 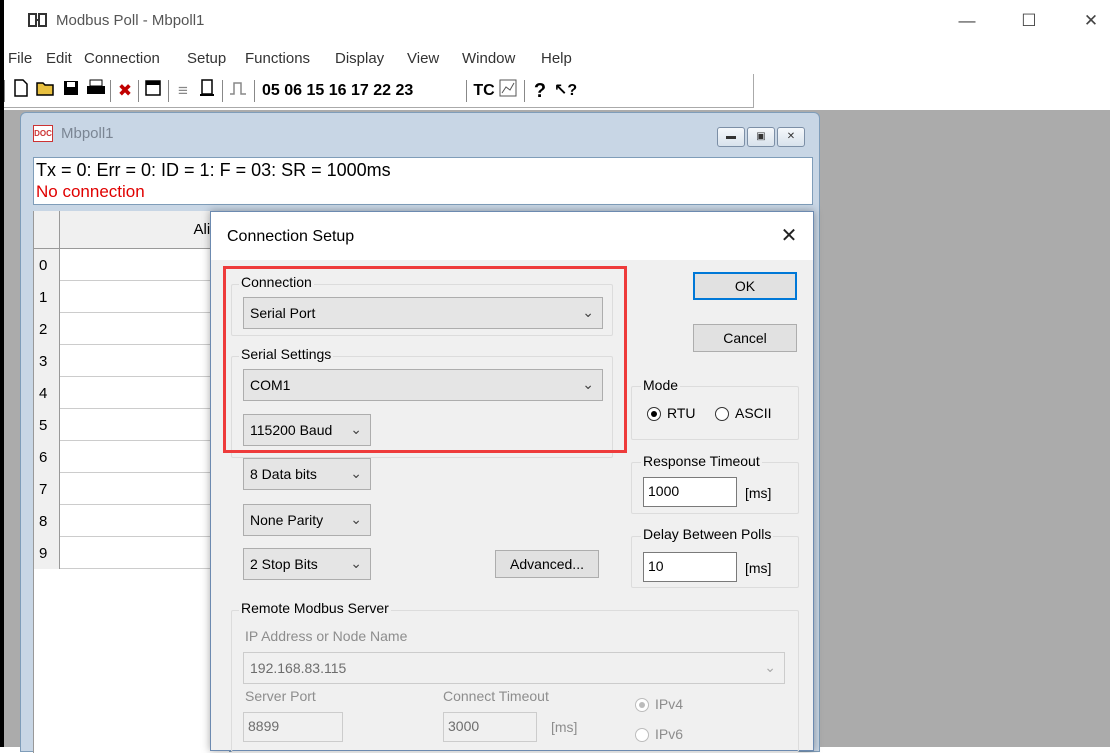 What do you see at coordinates (132, 489) in the screenshot?
I see `table-row: 7` at bounding box center [132, 489].